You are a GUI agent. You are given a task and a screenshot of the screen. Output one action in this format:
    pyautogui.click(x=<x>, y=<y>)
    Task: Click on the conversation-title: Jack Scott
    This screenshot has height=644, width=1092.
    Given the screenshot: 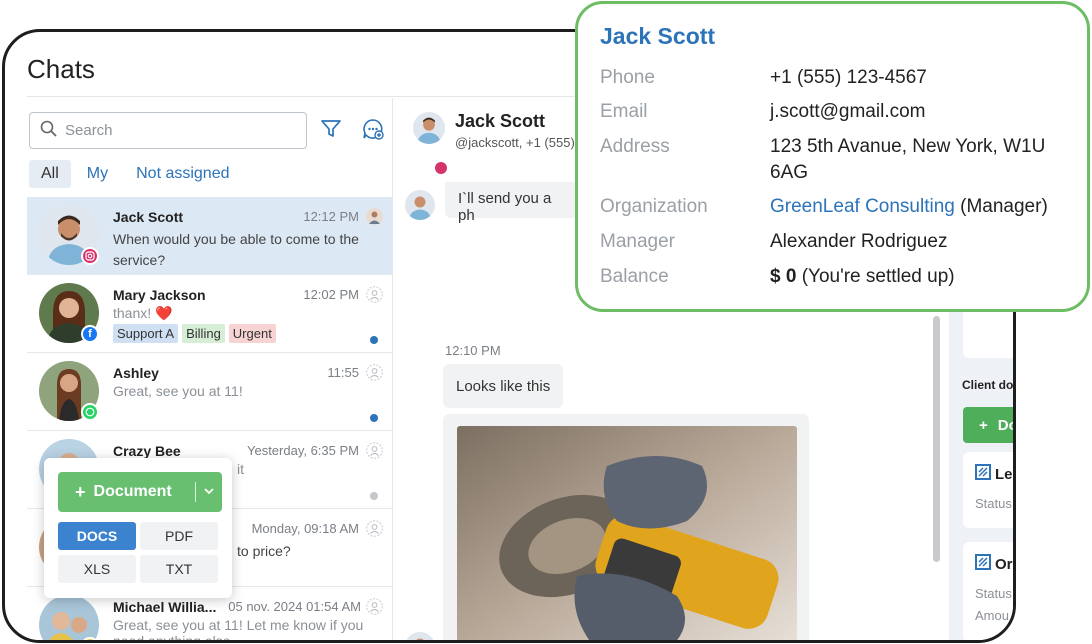 What is the action you would take?
    pyautogui.click(x=500, y=121)
    